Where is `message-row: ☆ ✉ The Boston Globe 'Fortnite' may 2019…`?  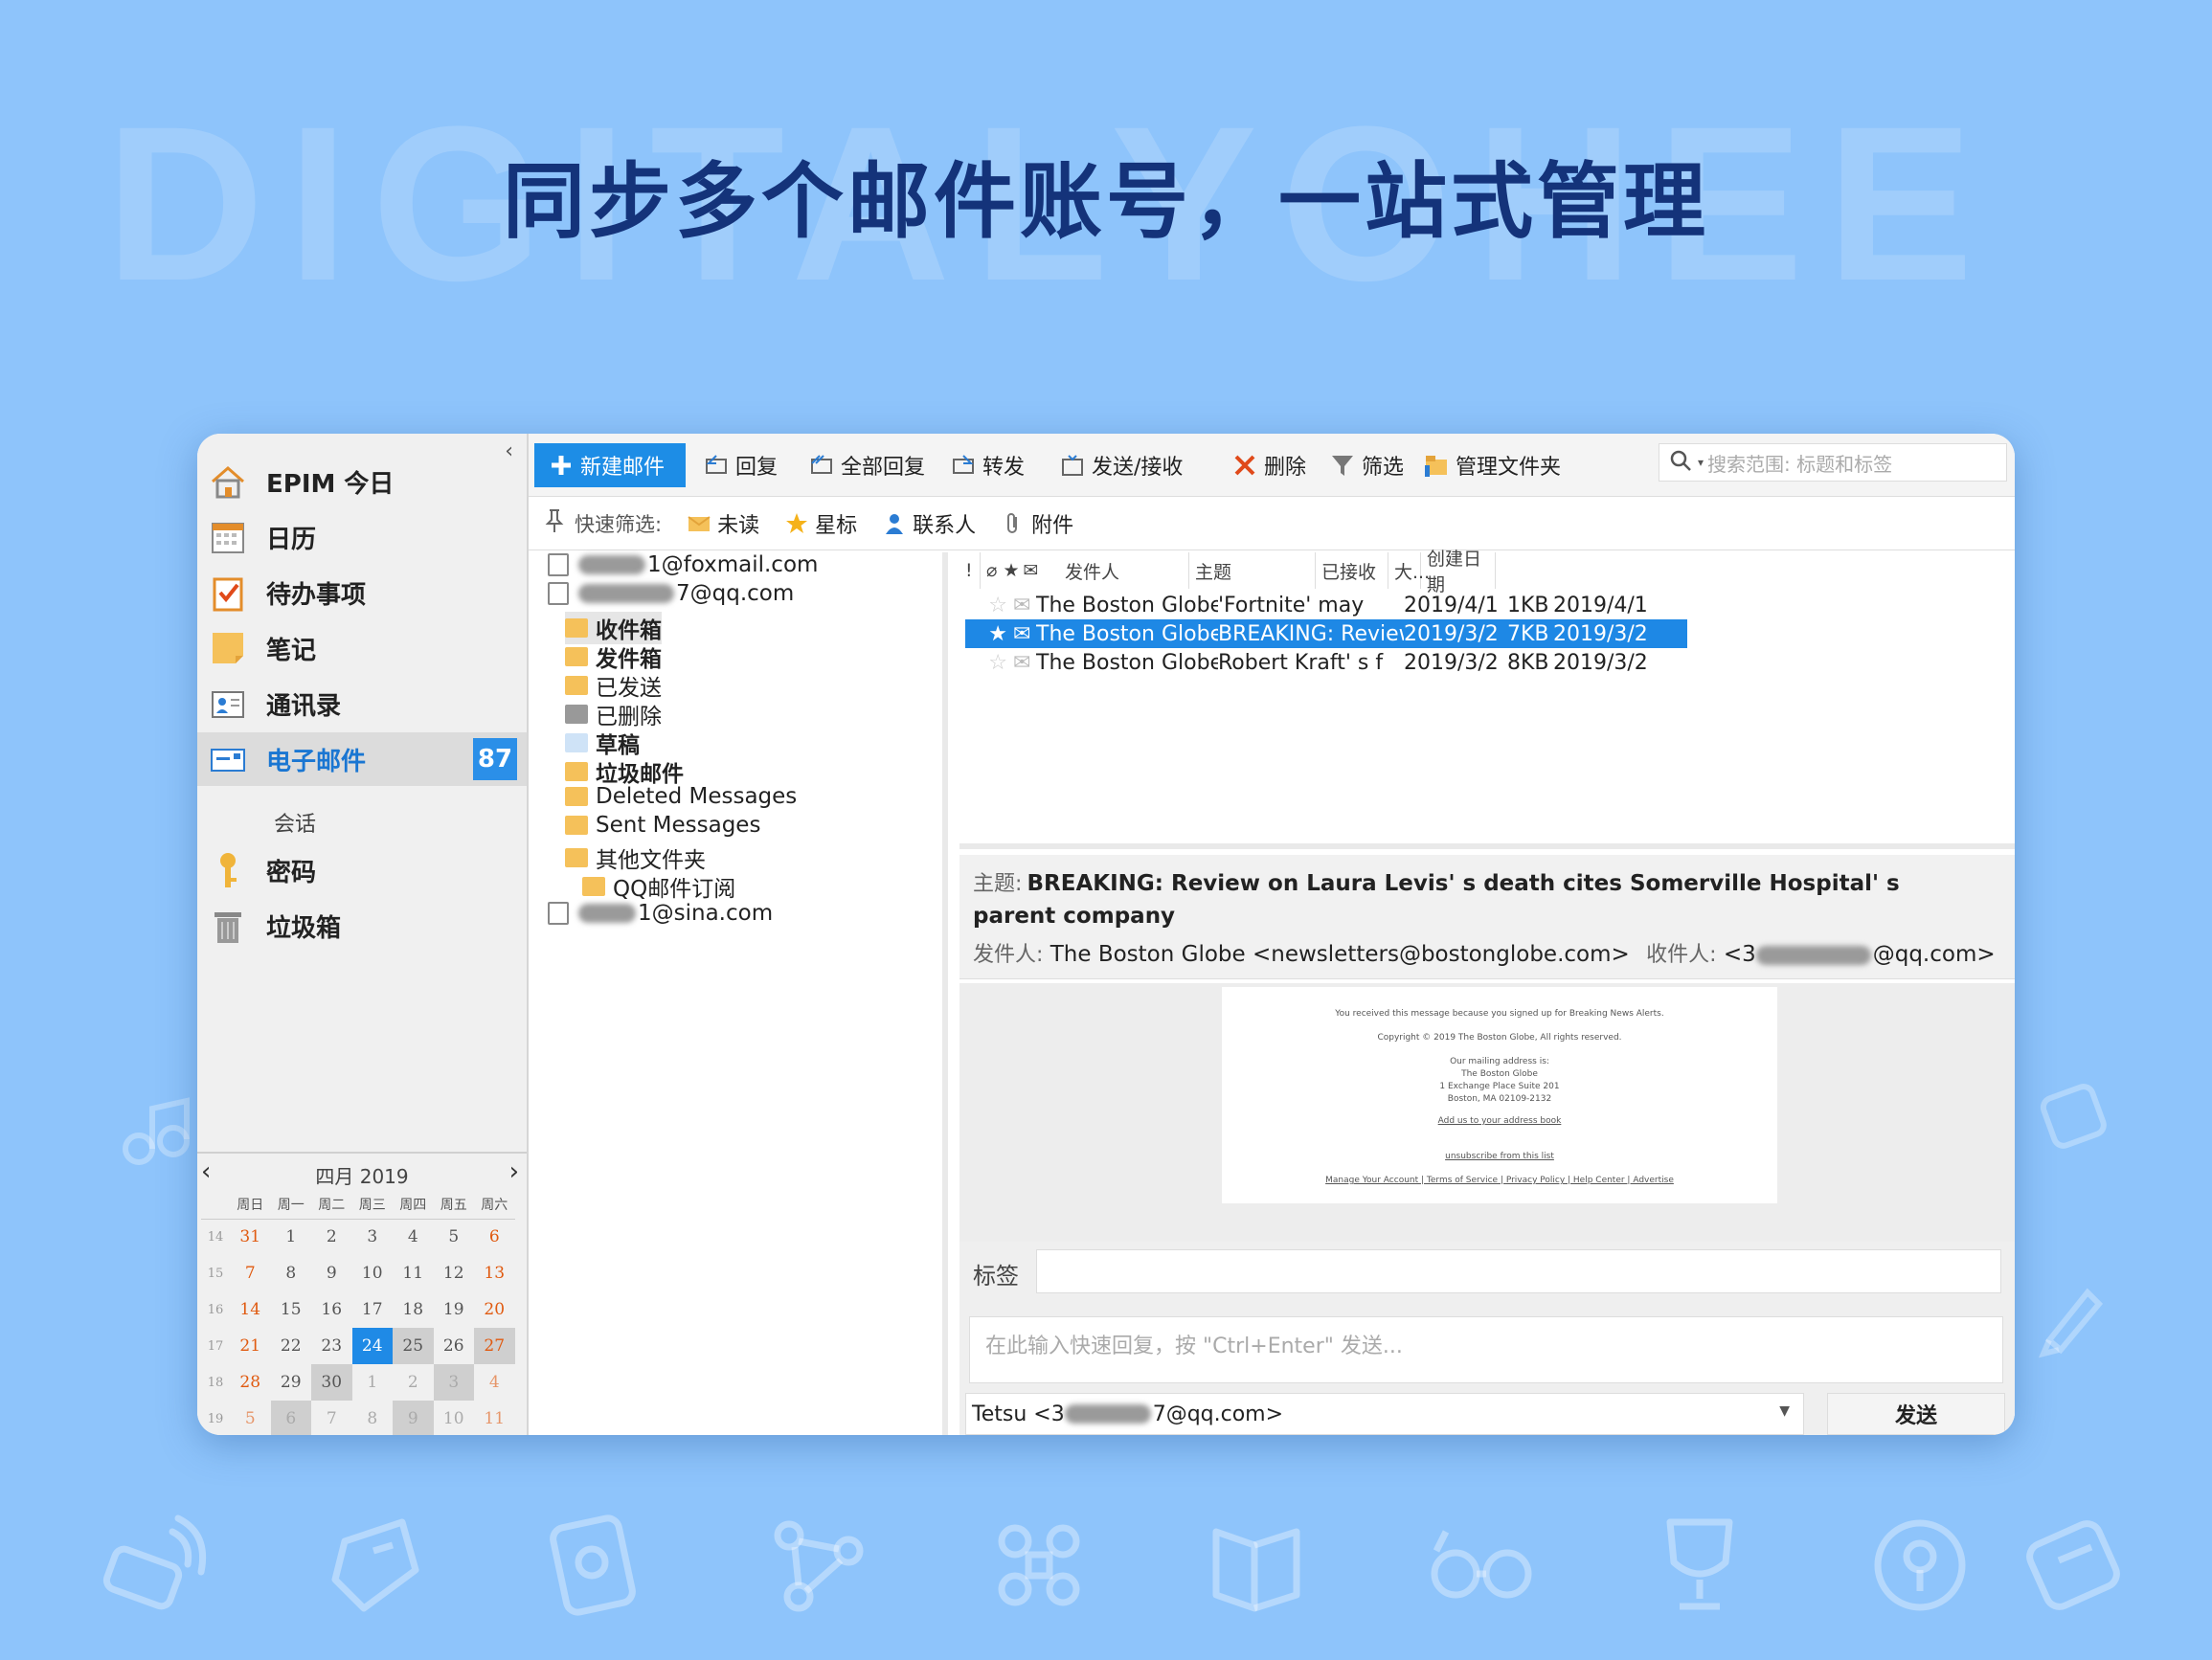
message-row: ☆ ✉ The Boston Globe 'Fortnite' may 2019… is located at coordinates (1326, 605).